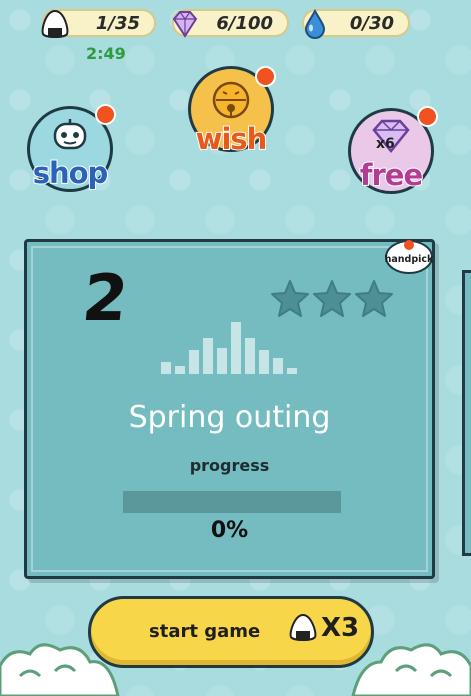  What do you see at coordinates (466, 413) in the screenshot?
I see `next-level-card-peek` at bounding box center [466, 413].